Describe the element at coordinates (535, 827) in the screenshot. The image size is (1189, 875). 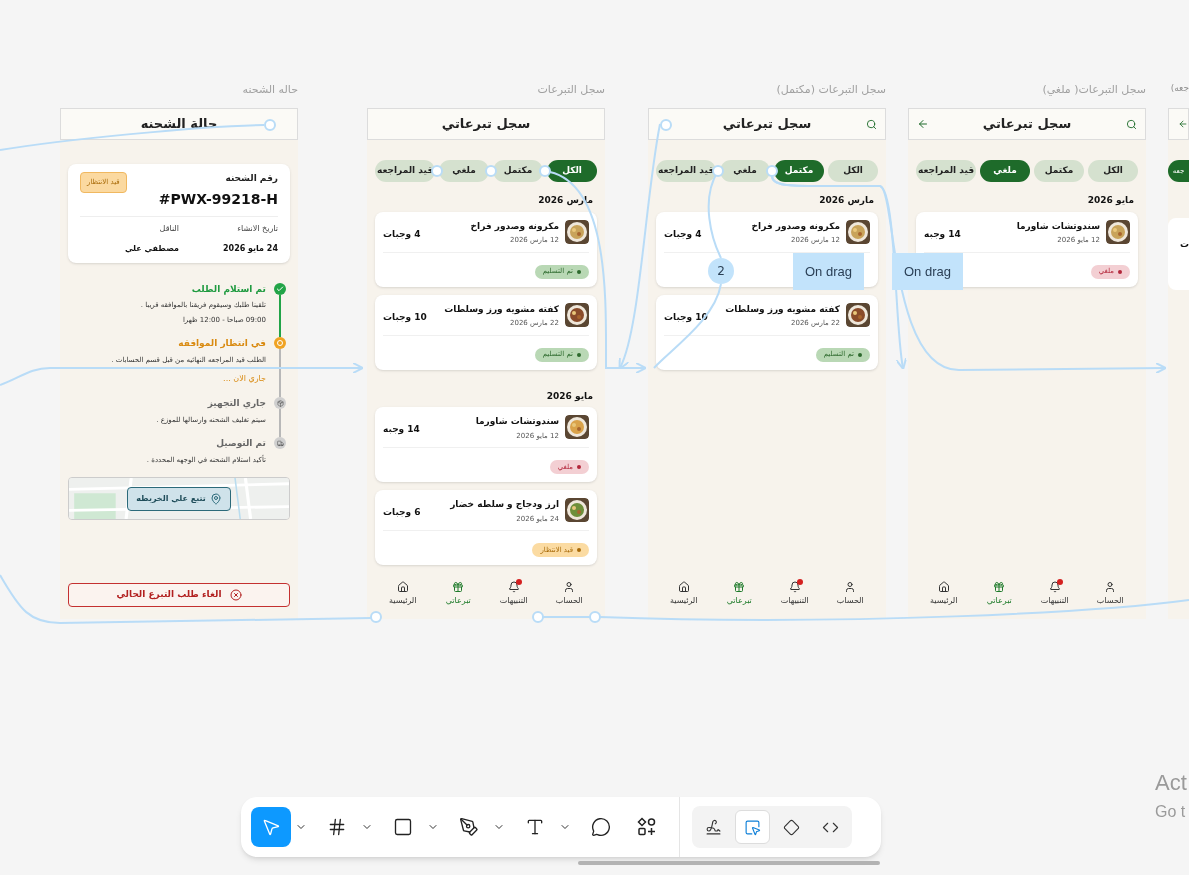
I see `text-icon` at that location.